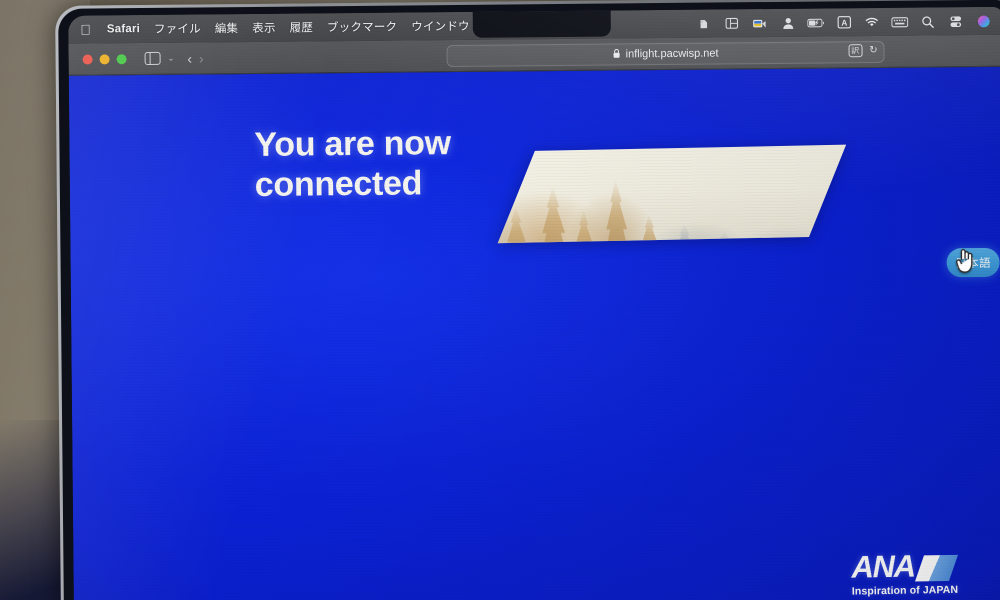  I want to click on camera-notch, so click(541, 24).